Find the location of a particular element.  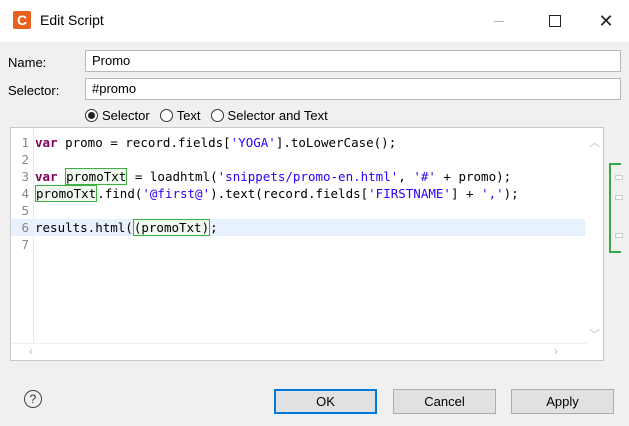

maximize-button is located at coordinates (555, 21).